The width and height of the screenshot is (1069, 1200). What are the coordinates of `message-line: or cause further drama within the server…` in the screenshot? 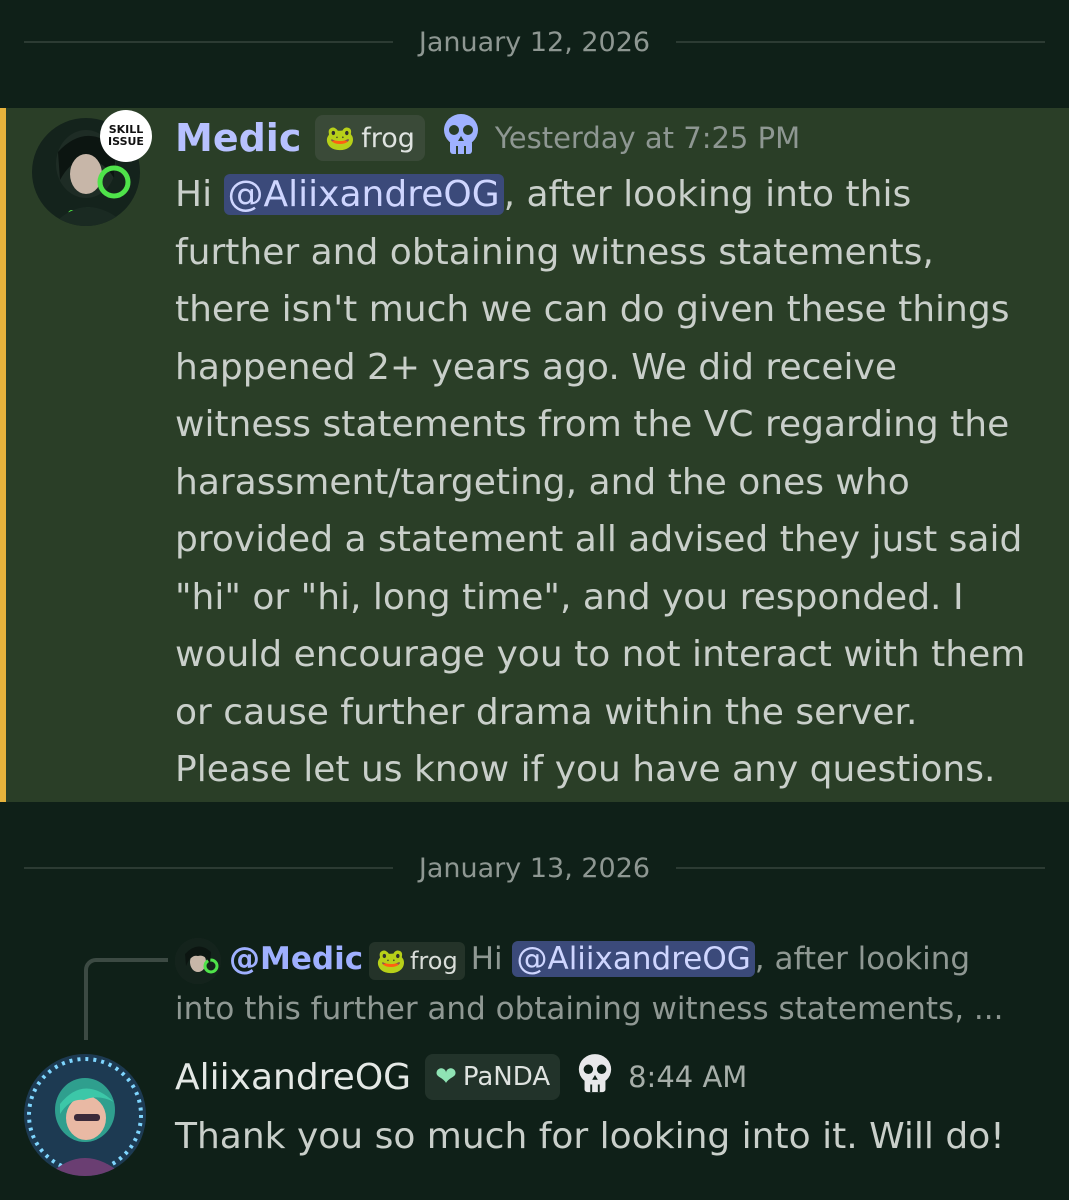 It's located at (546, 712).